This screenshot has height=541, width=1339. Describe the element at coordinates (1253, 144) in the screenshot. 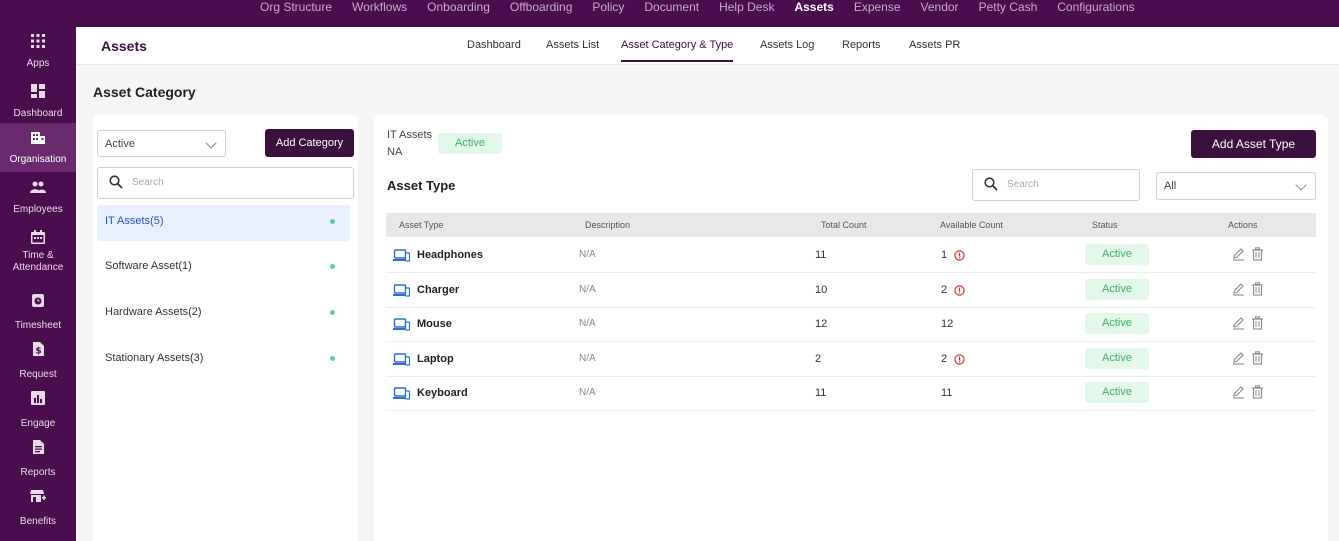

I see `add-asset-type-button: Add Asset Type` at that location.